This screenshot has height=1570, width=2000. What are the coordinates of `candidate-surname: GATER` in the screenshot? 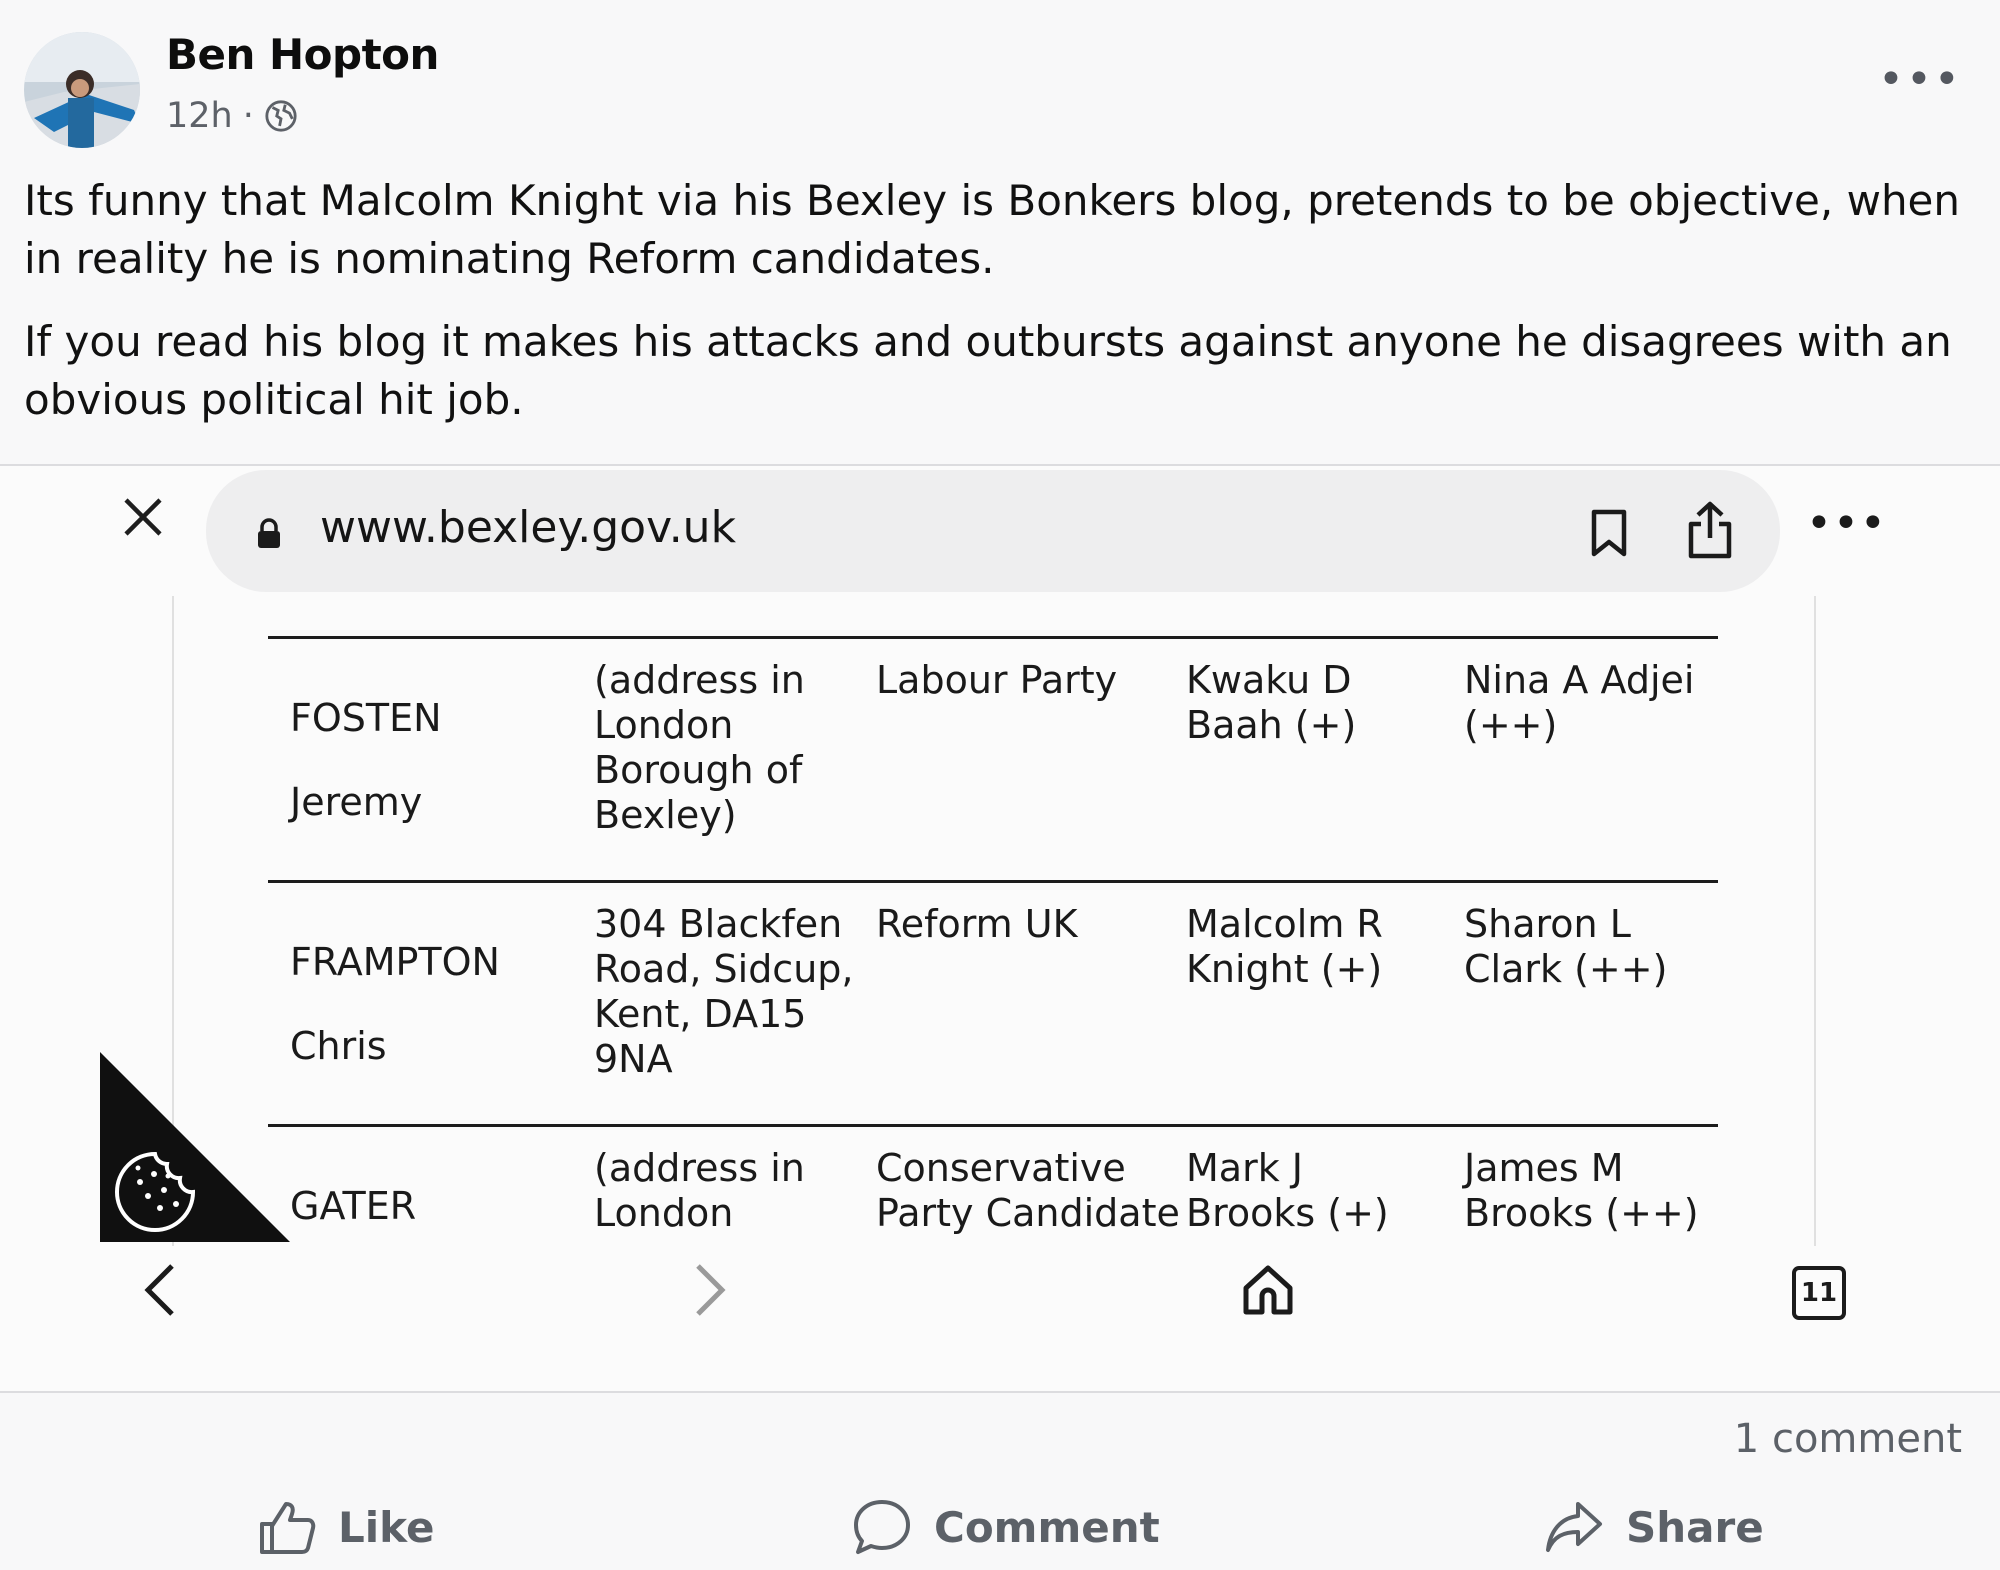 It's located at (353, 1206).